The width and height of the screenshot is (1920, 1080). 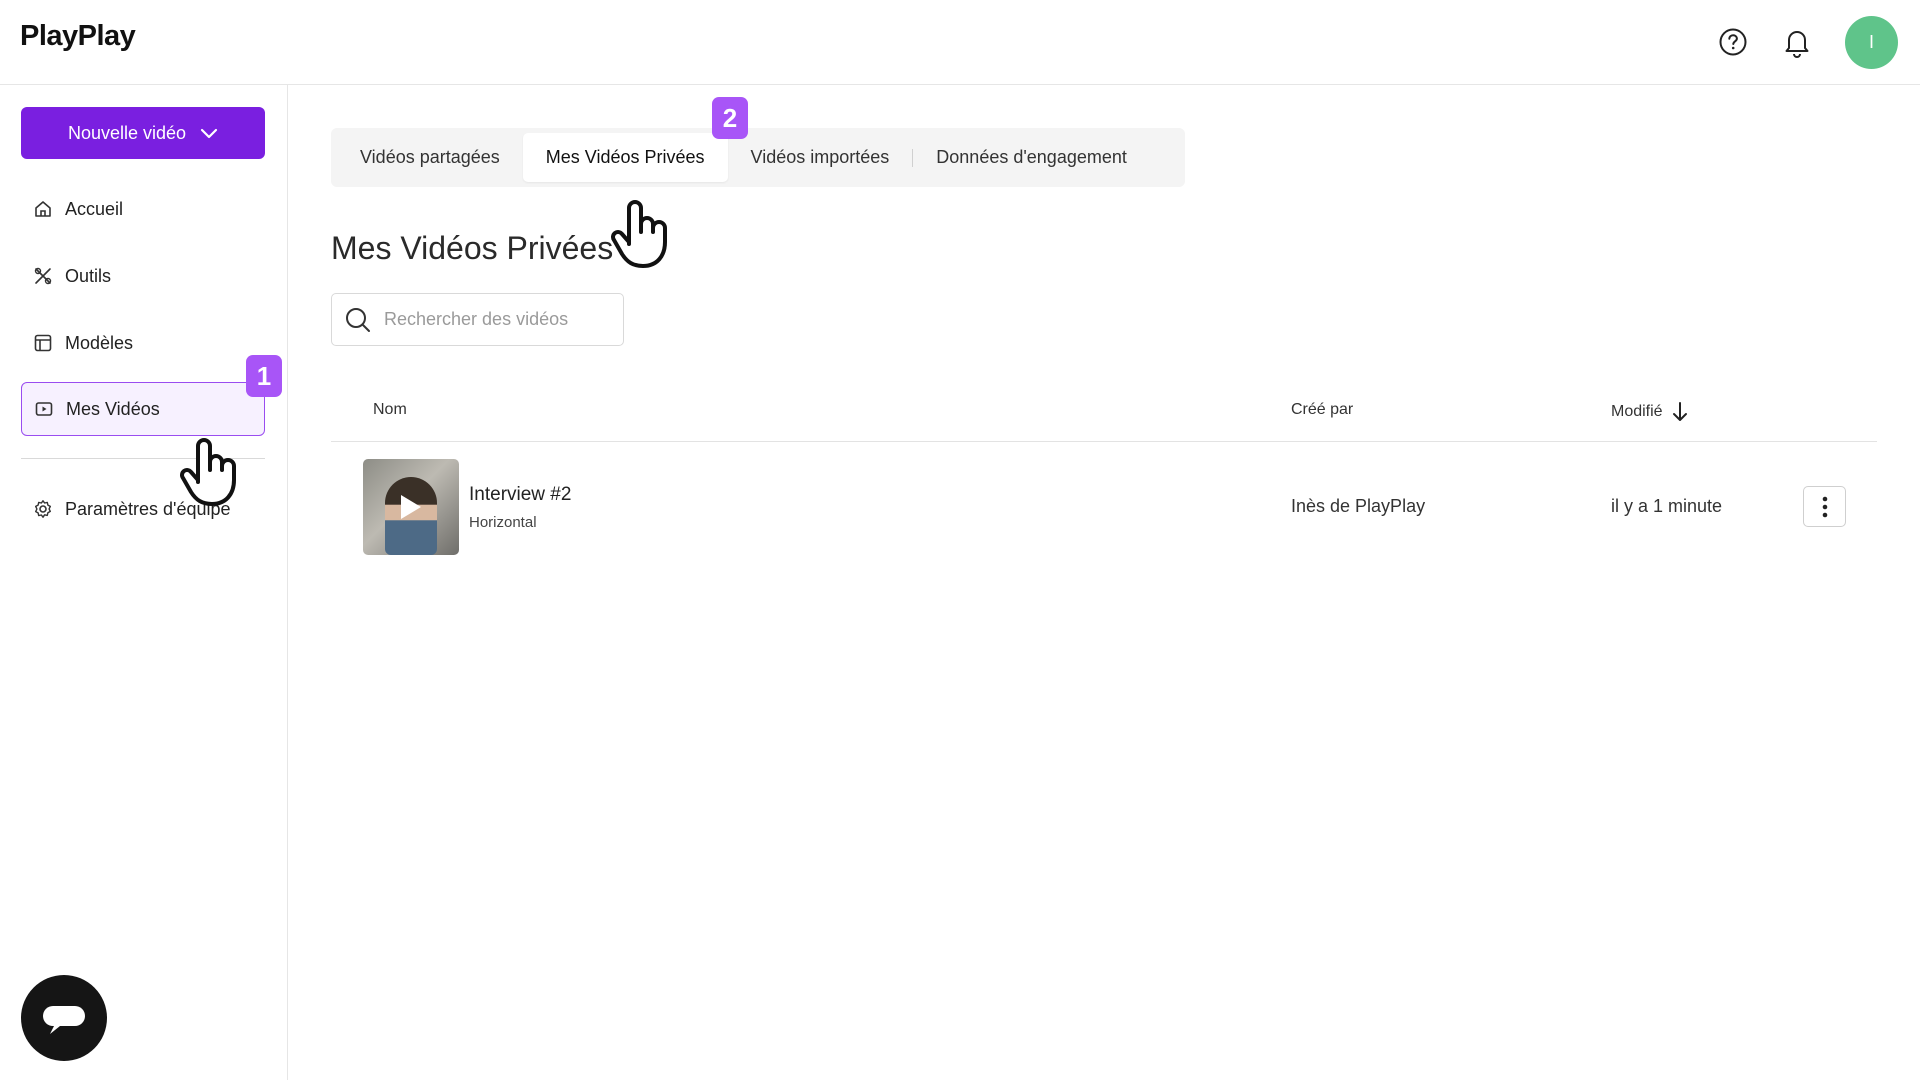 What do you see at coordinates (78, 36) in the screenshot?
I see `playplay-logo: PlayPlay` at bounding box center [78, 36].